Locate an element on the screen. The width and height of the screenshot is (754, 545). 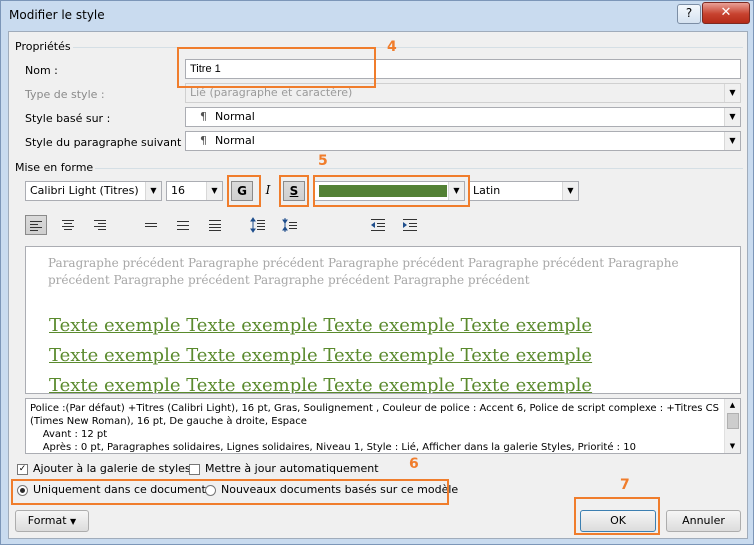
description-scrollbar: ▲ ▼ is located at coordinates (732, 426).